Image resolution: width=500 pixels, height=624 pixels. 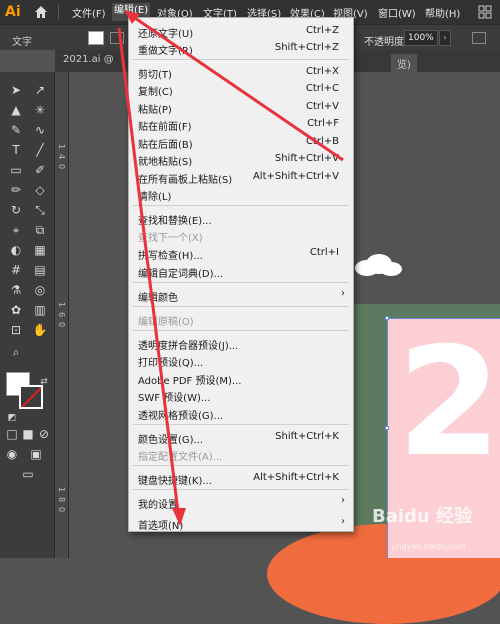 I want to click on ruler-number: 8, so click(x=61, y=500).